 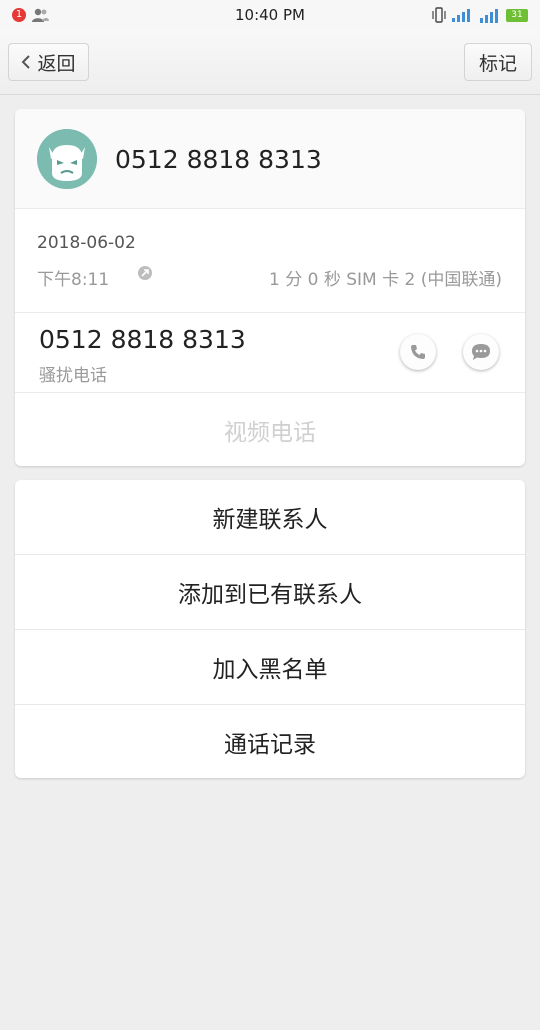 What do you see at coordinates (145, 273) in the screenshot?
I see `outgoing-call-icon` at bounding box center [145, 273].